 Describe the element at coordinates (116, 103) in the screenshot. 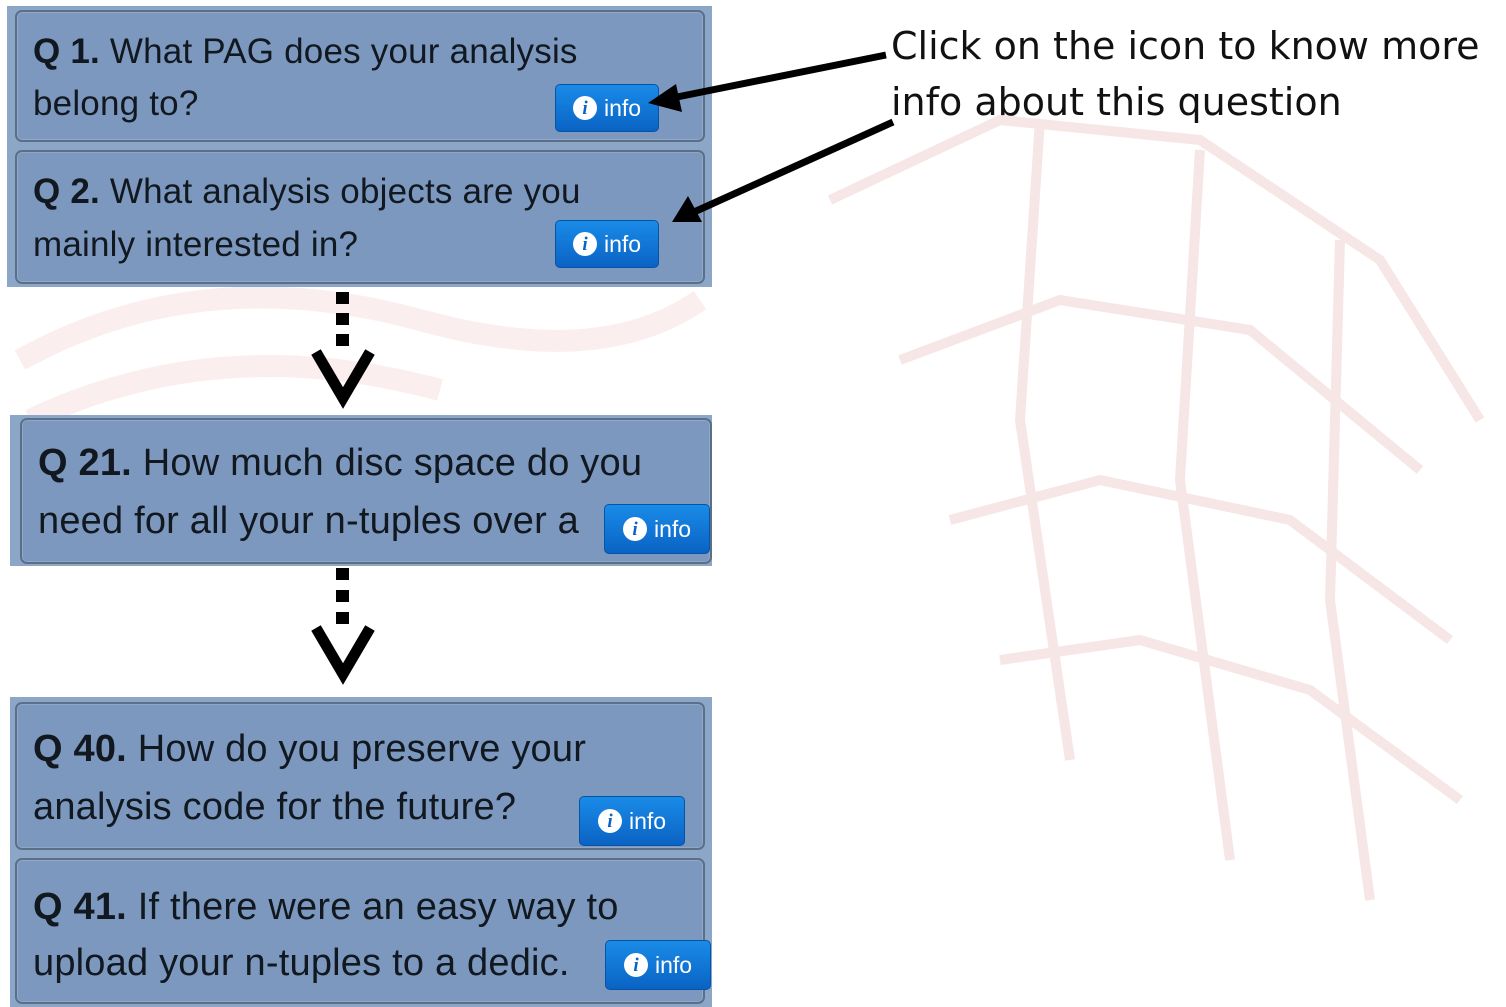

I see `question-line2: belong to?` at that location.